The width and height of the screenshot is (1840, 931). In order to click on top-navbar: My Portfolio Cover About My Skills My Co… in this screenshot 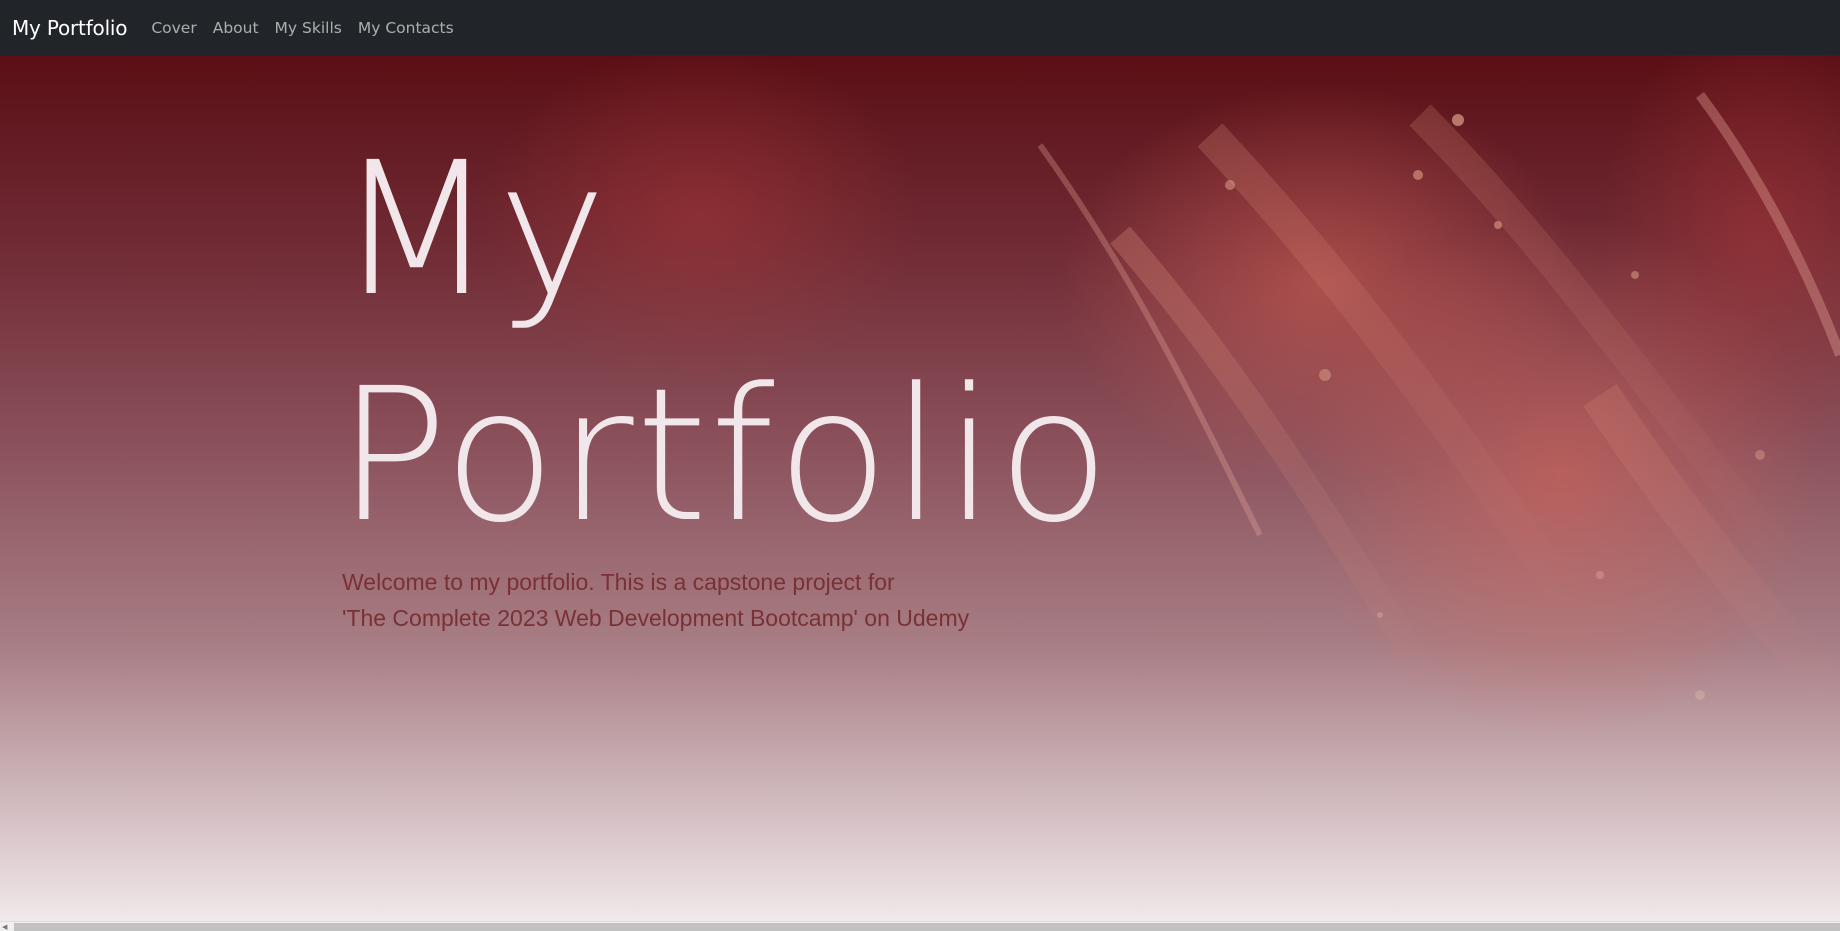, I will do `click(920, 27)`.